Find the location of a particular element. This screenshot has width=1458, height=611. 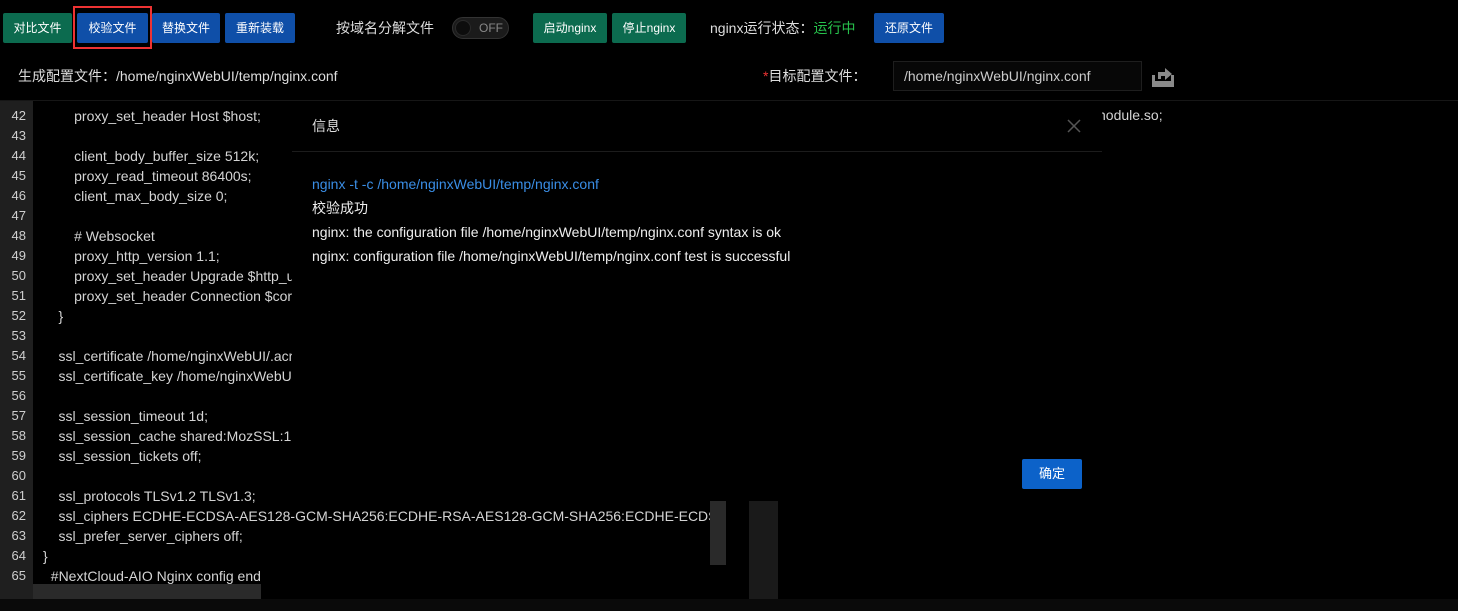

target-config-label: *目标配置文件： is located at coordinates (814, 76).